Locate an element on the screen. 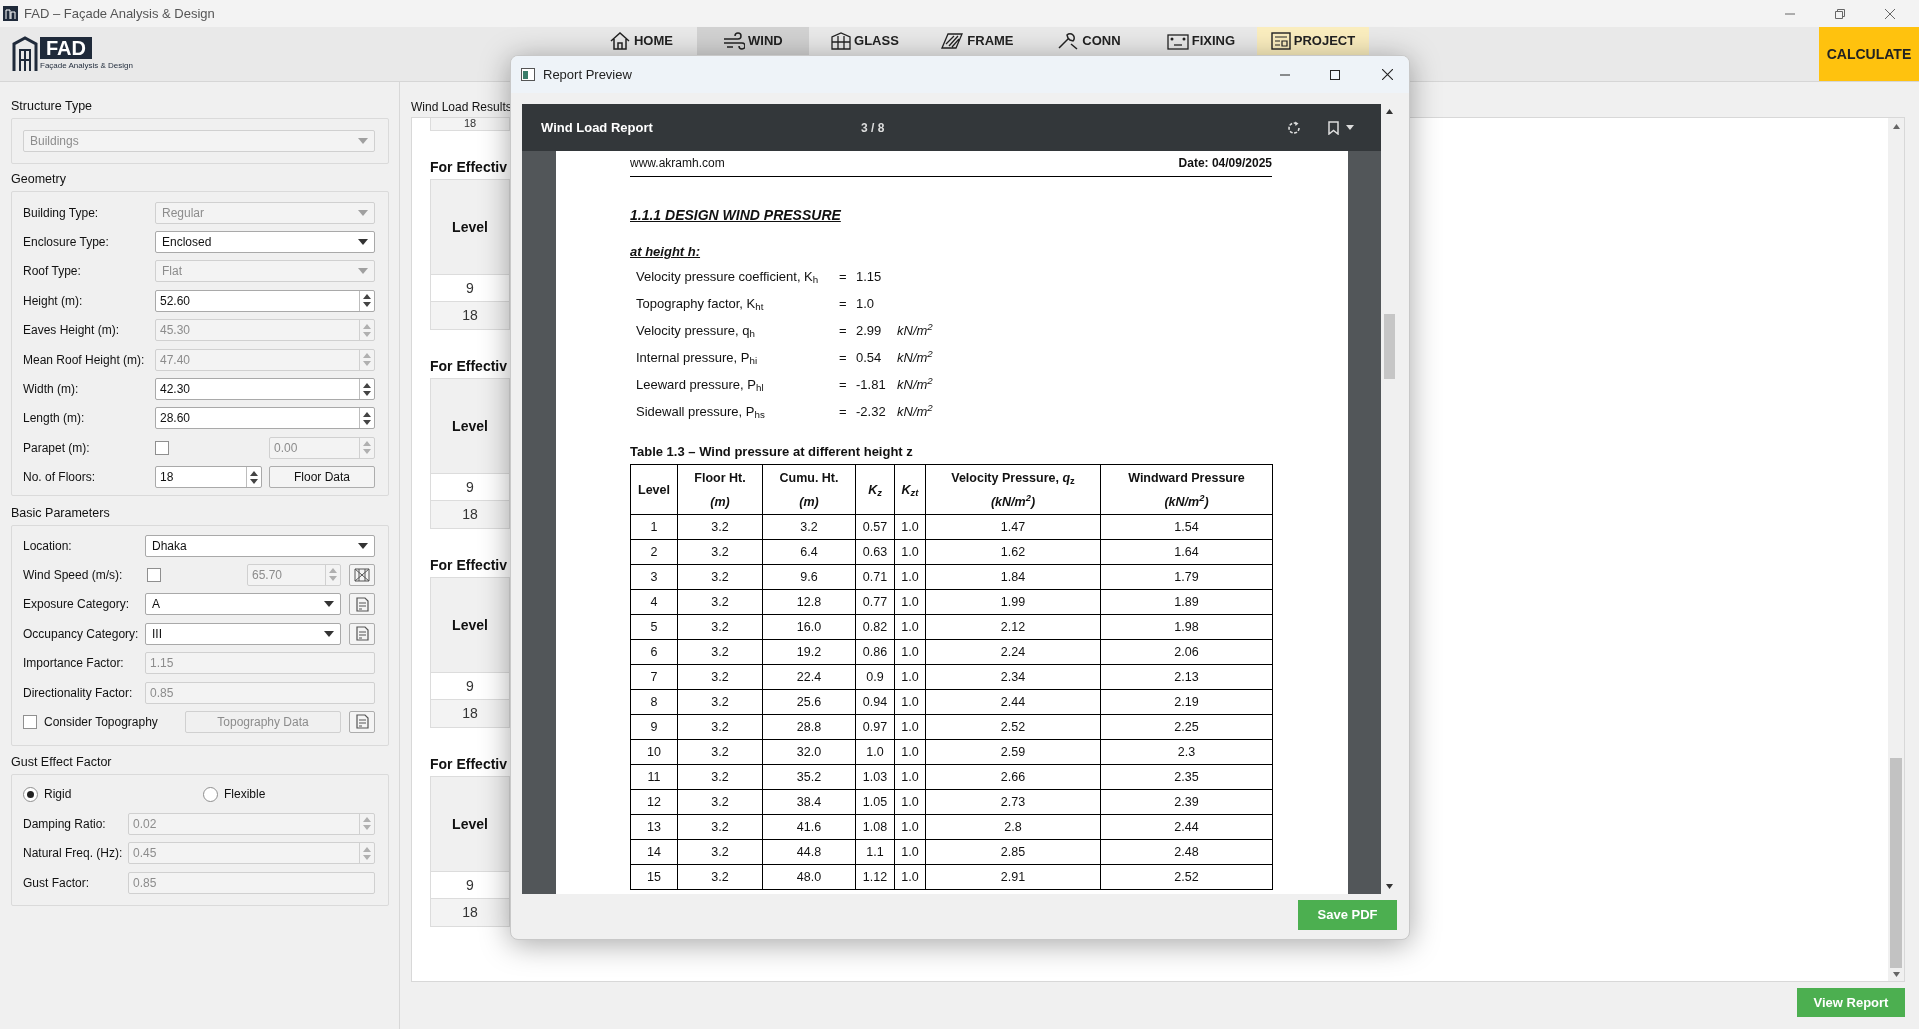 The height and width of the screenshot is (1029, 1919). field-label: Directionality Factor: is located at coordinates (78, 692).